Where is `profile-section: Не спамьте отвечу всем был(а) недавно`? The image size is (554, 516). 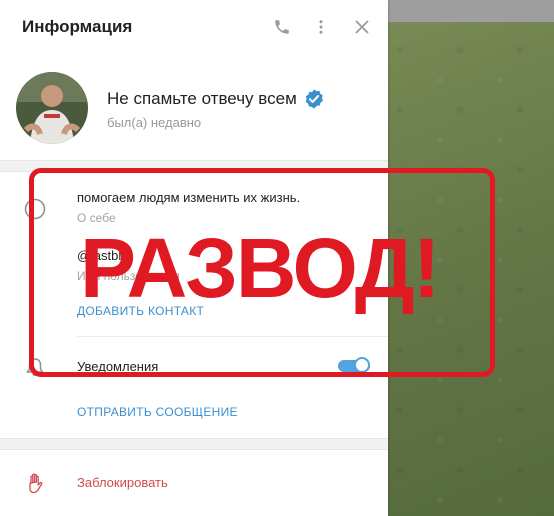
profile-section: Не спамьте отвечу всем был(а) недавно is located at coordinates (194, 110).